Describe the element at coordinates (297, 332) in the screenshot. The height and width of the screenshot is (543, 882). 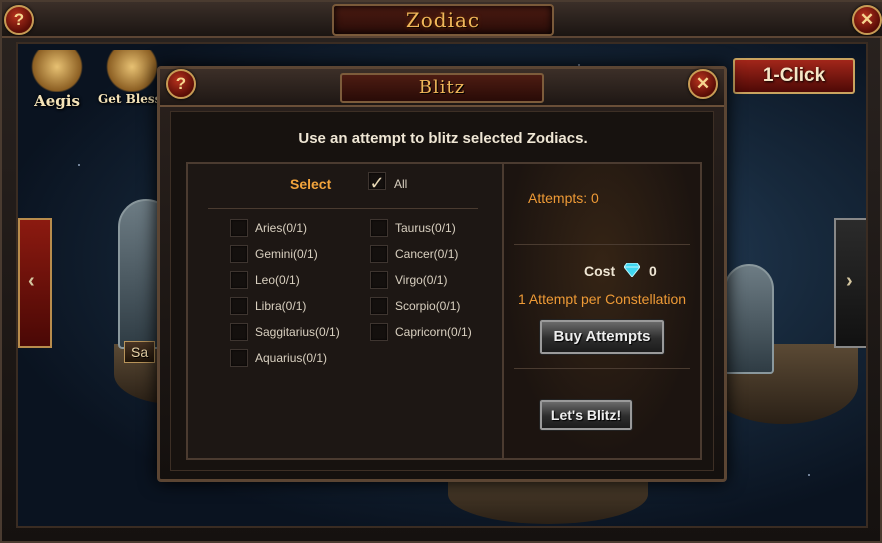
I see `zodiac-label: Saggitarius(0/1)` at that location.